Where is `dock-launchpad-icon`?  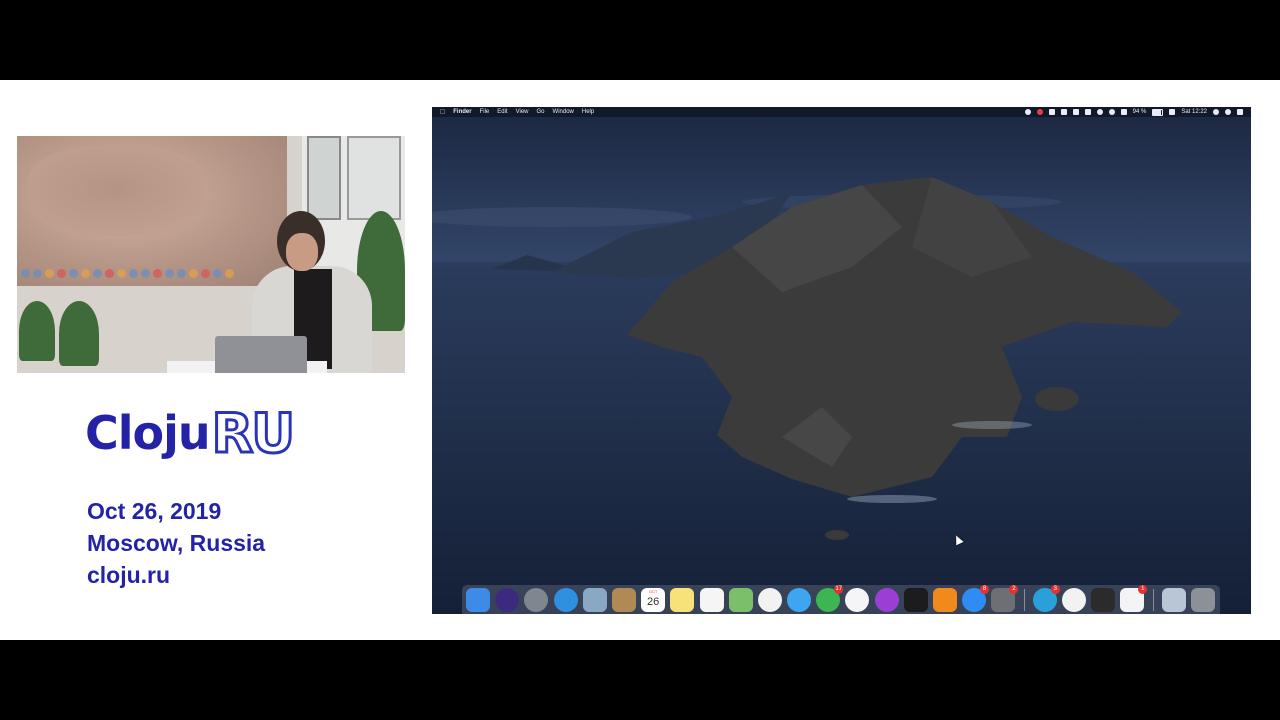
dock-launchpad-icon is located at coordinates (536, 599).